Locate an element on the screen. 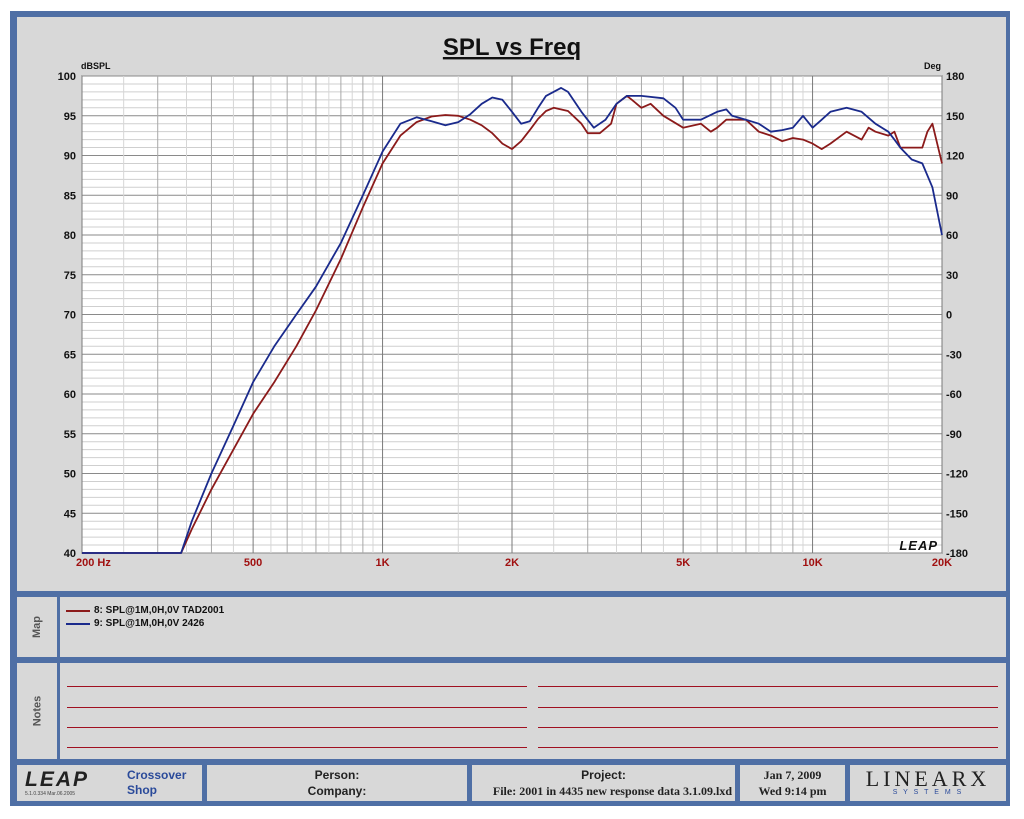 This screenshot has width=1024, height=819. map-label: Map is located at coordinates (37, 627).